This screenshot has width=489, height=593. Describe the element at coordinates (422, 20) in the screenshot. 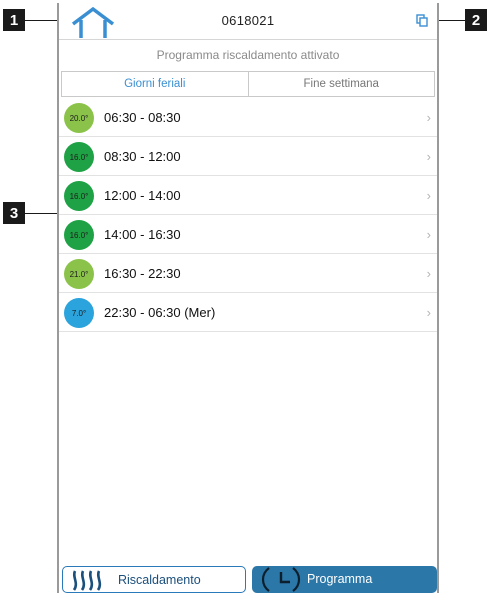

I see `copy-icon` at that location.